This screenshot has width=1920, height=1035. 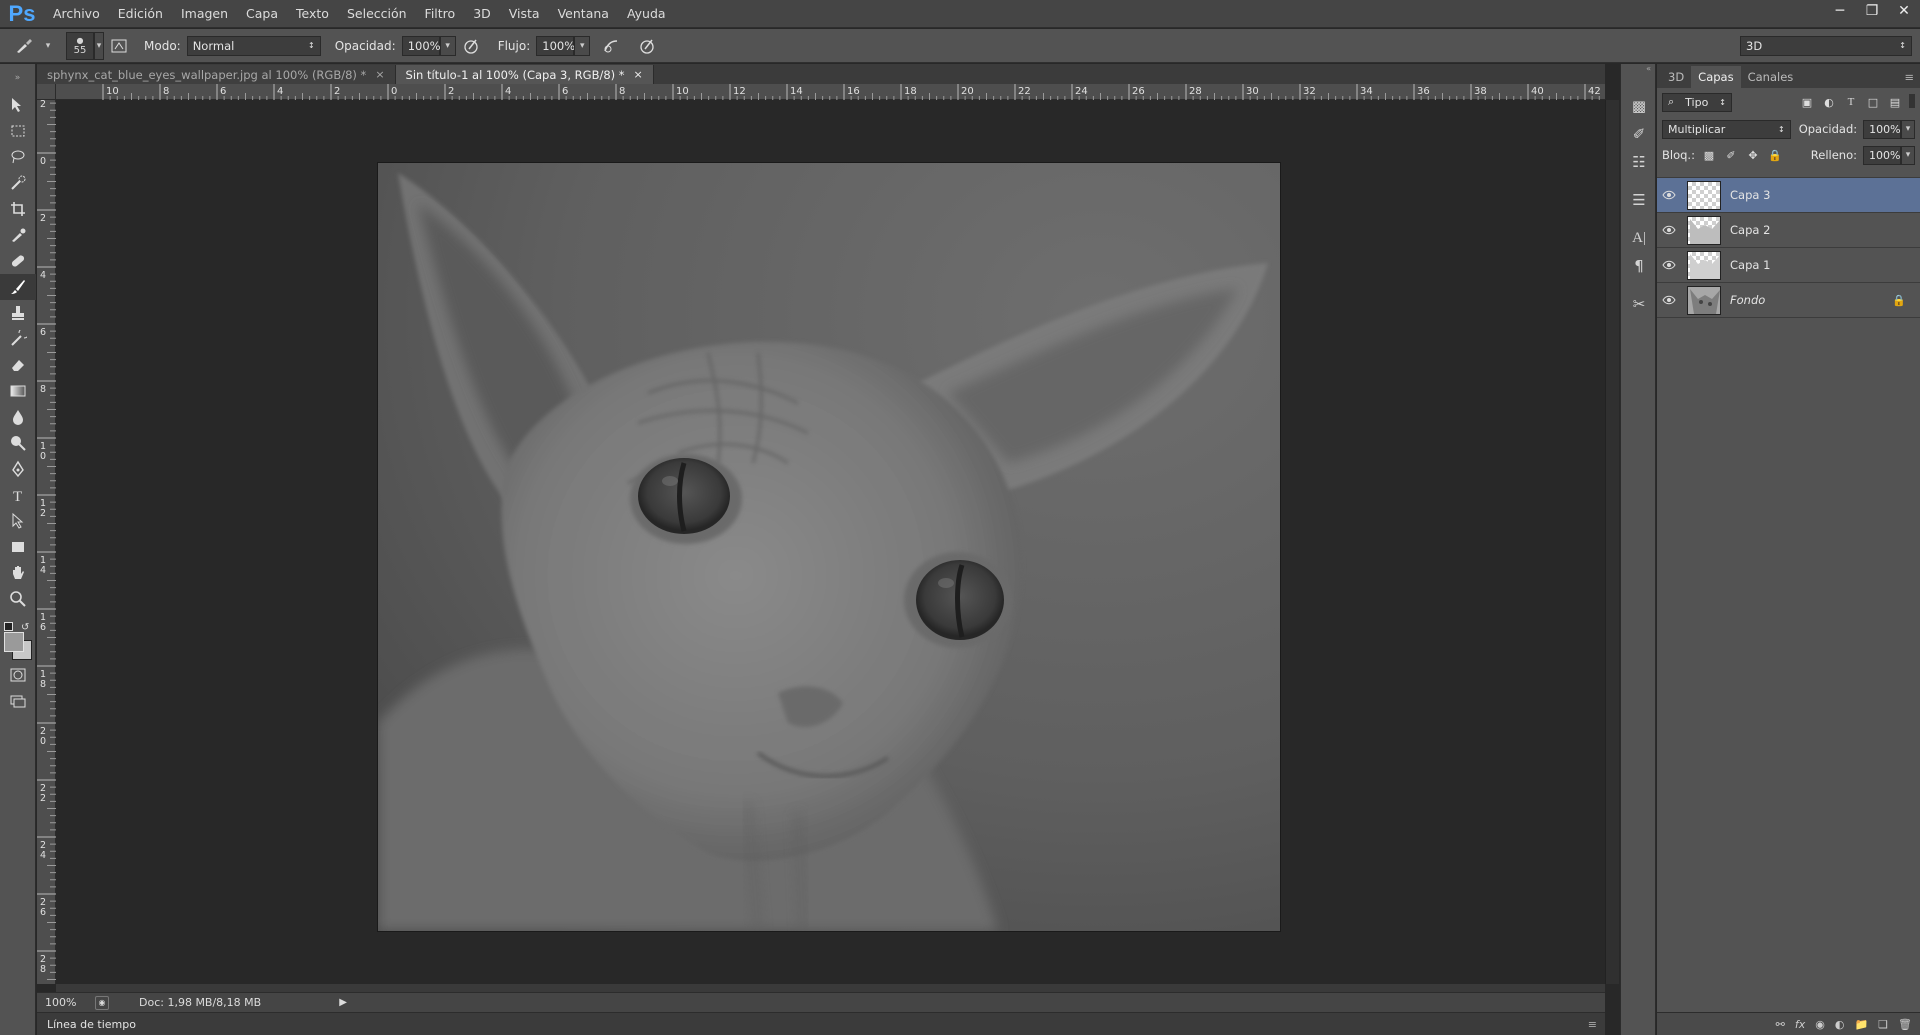 I want to click on layer-row: Capa 1, so click(x=1788, y=265).